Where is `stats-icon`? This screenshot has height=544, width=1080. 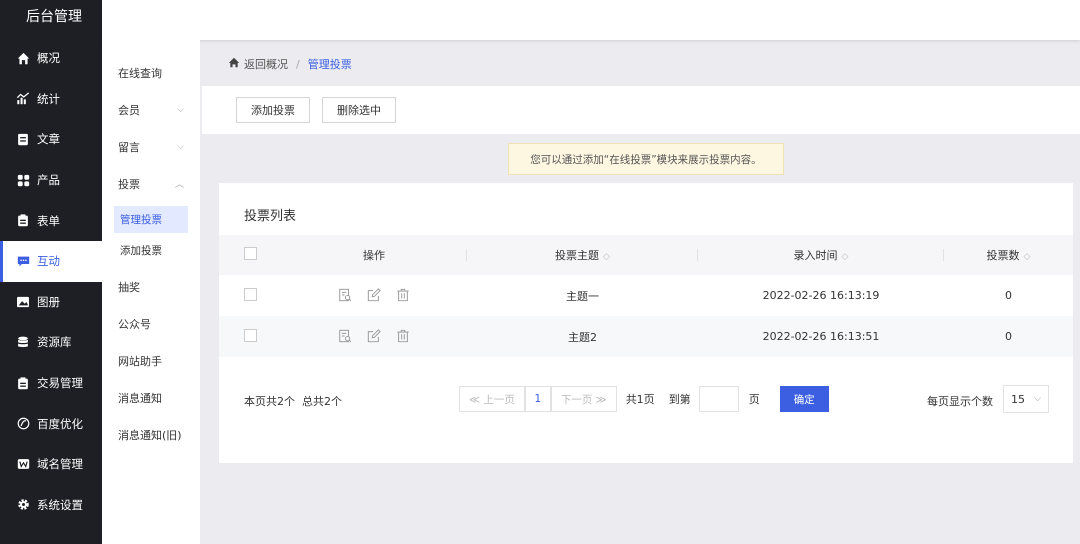
stats-icon is located at coordinates (23, 99).